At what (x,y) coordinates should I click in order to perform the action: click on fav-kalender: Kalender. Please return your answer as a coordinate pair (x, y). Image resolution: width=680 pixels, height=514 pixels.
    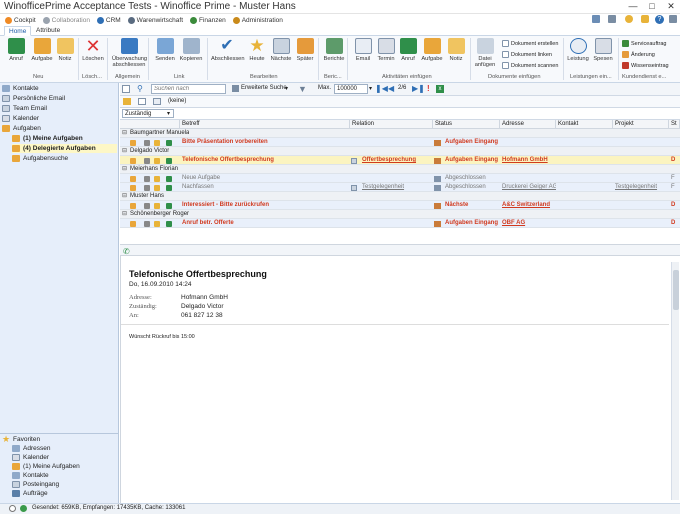
    Looking at the image, I should click on (30, 457).